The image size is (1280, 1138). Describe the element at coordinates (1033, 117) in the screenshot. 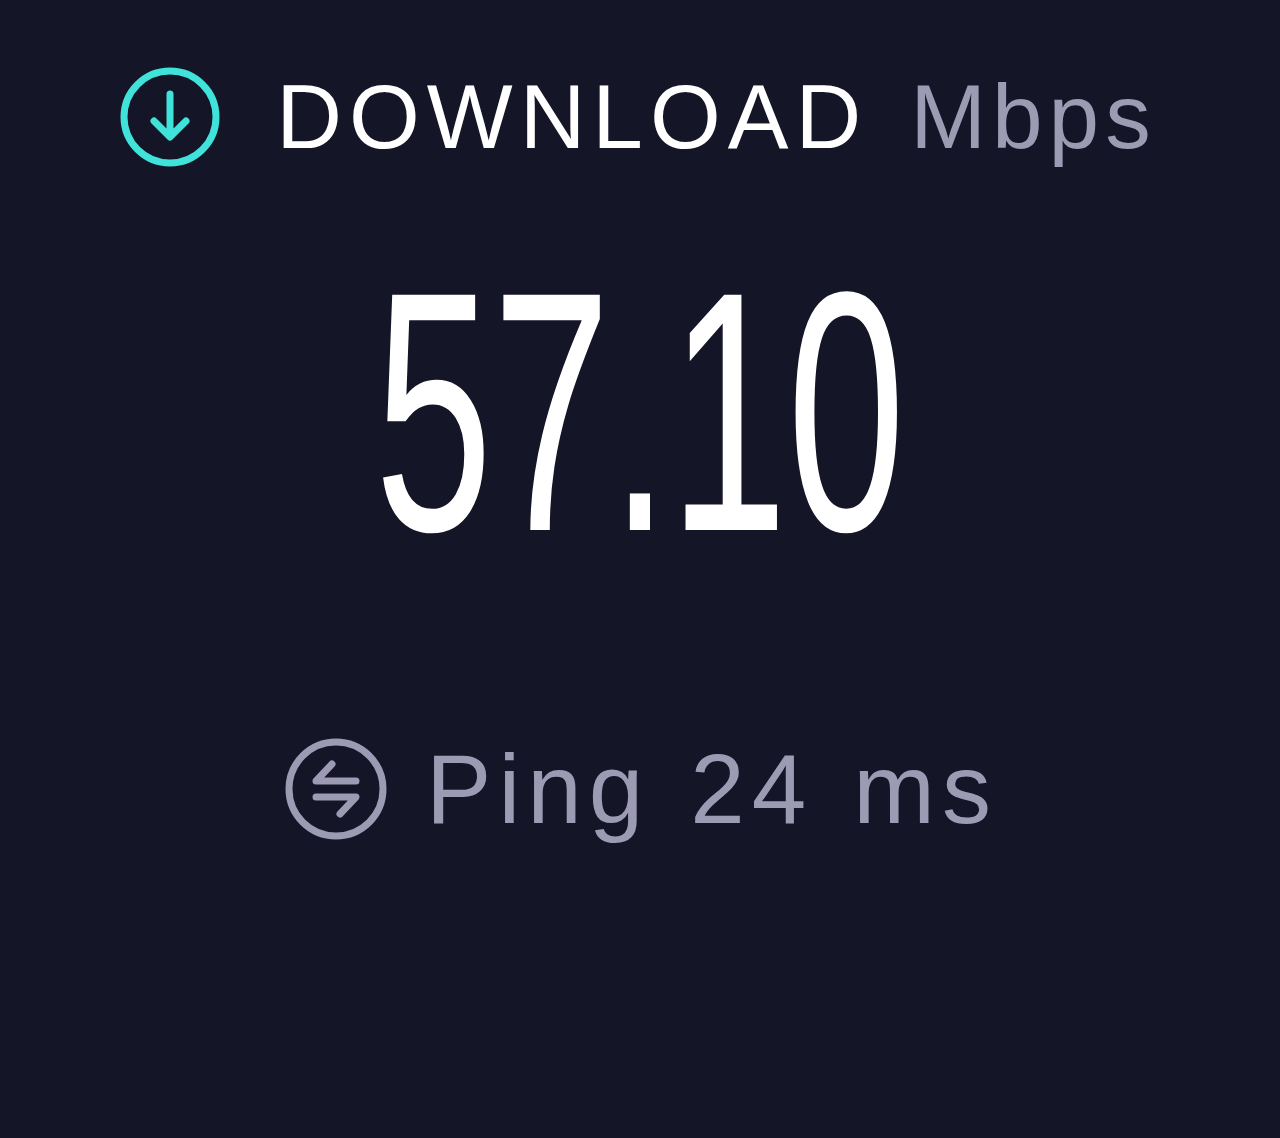

I see `download-unit: Mbps` at that location.